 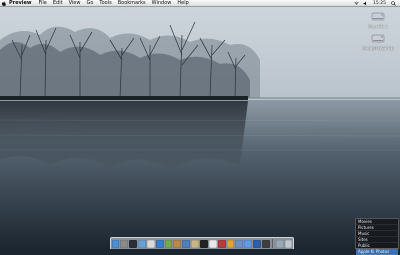 What do you see at coordinates (379, 3) in the screenshot?
I see `menu-clock: 15:25` at bounding box center [379, 3].